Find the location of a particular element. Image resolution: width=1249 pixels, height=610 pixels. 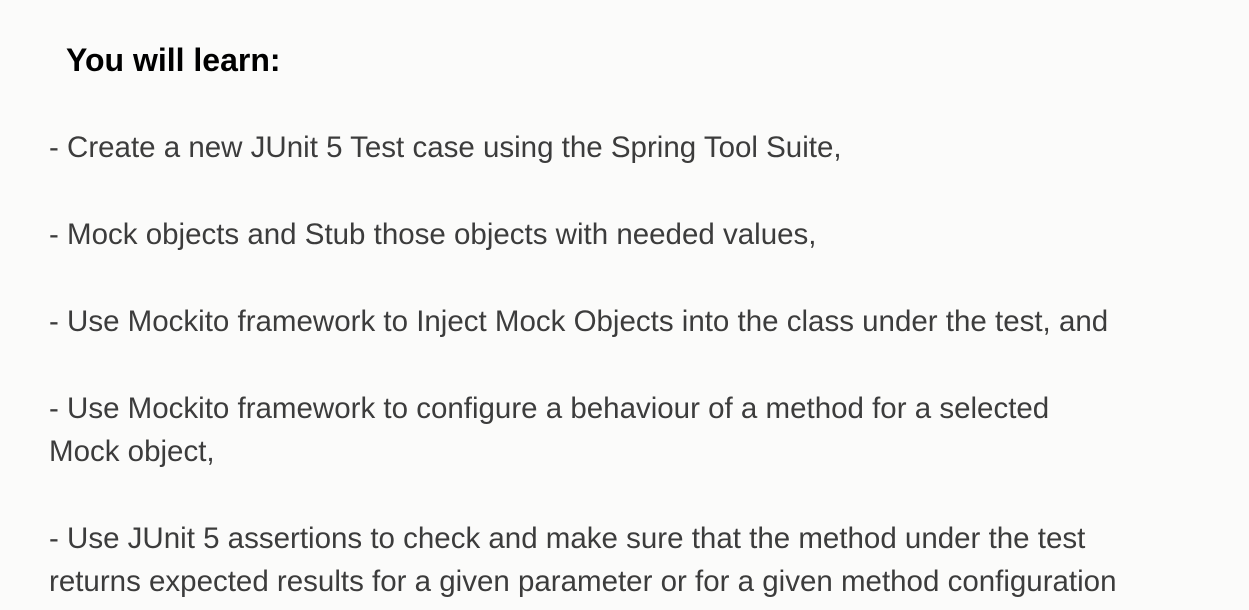

slide-heading: You will learn: is located at coordinates (173, 60).